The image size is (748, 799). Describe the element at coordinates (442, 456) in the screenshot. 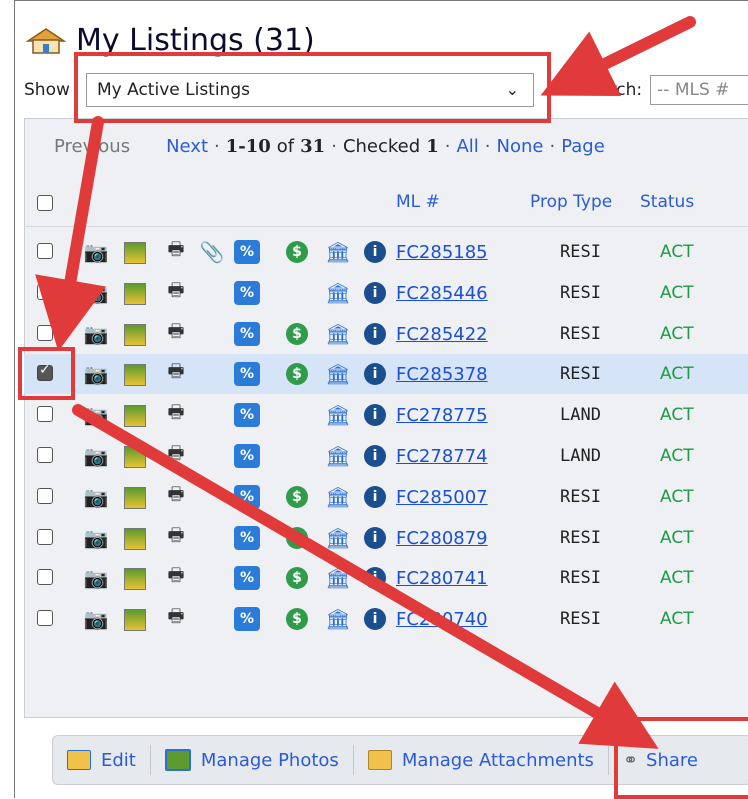

I see `ml-number-link: FC278774` at that location.